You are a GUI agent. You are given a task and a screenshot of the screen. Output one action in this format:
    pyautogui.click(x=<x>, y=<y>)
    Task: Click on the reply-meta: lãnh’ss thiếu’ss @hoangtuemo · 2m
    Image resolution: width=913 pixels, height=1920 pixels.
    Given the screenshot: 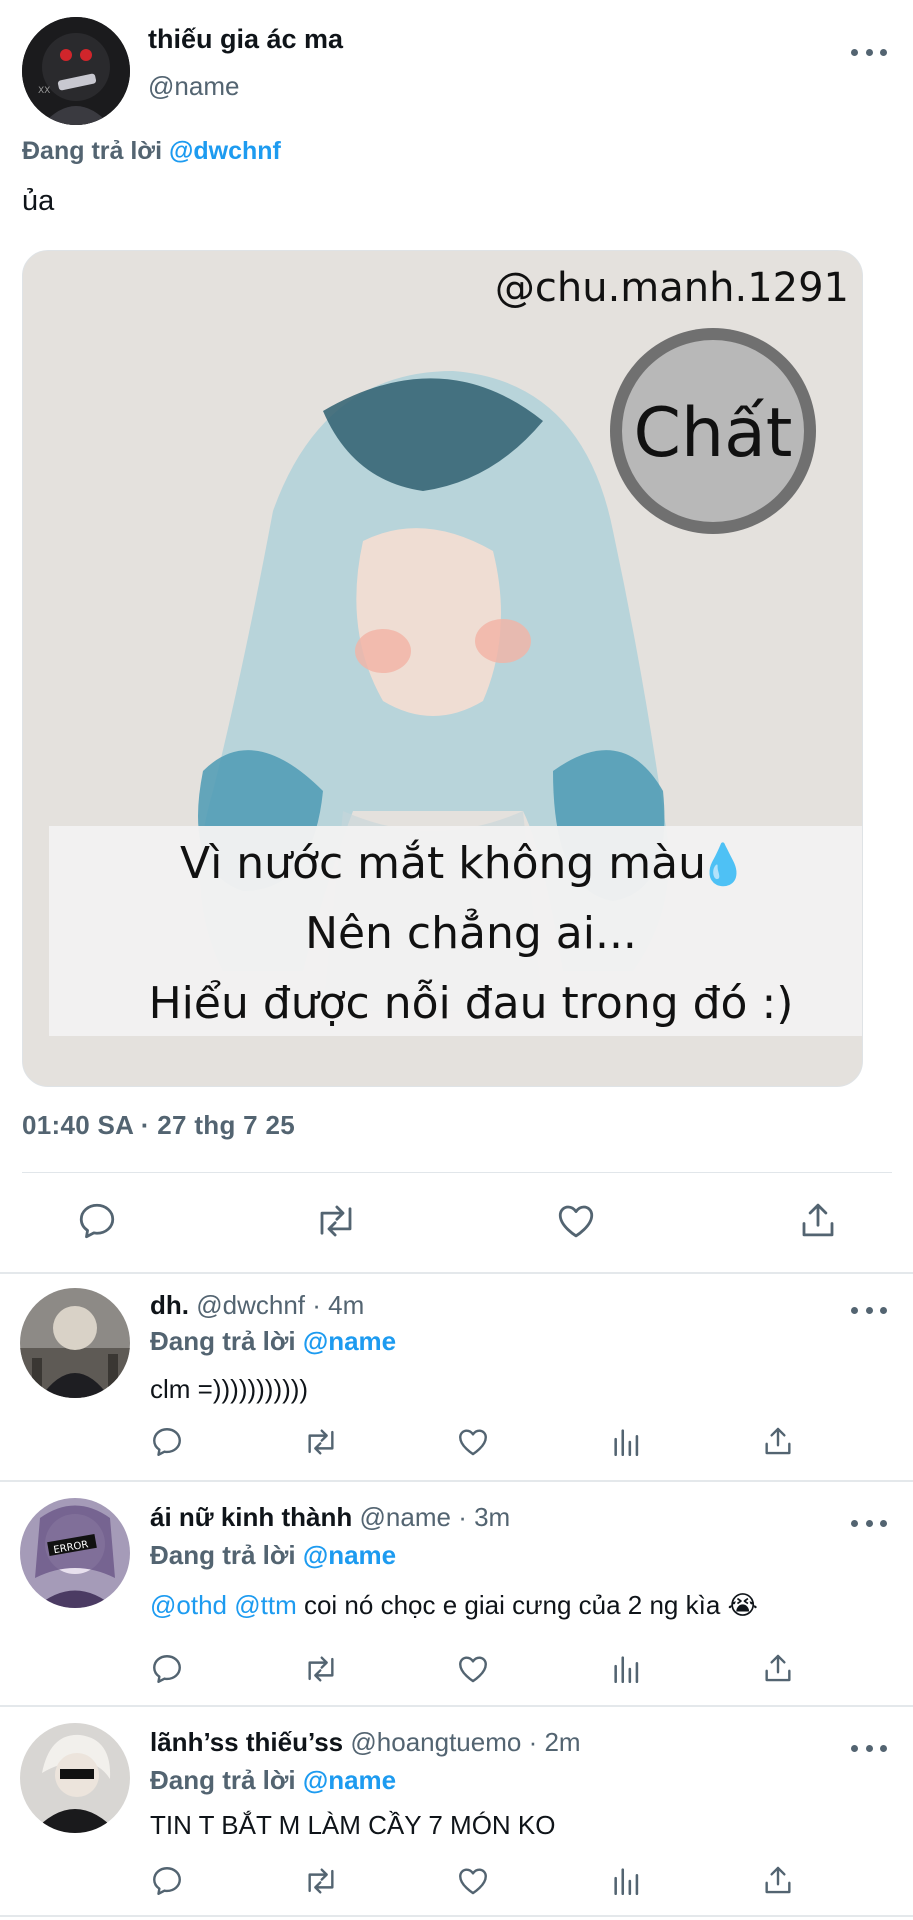 What is the action you would take?
    pyautogui.click(x=365, y=1742)
    